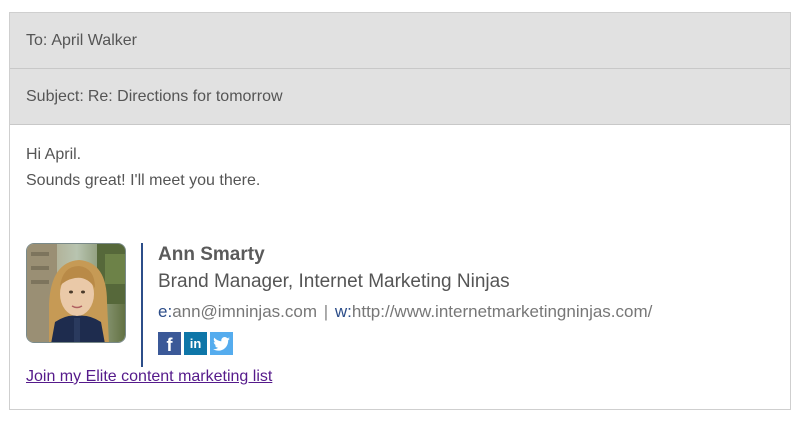 The width and height of the screenshot is (800, 430). What do you see at coordinates (55, 96) in the screenshot?
I see `subject-label: Subject:` at bounding box center [55, 96].